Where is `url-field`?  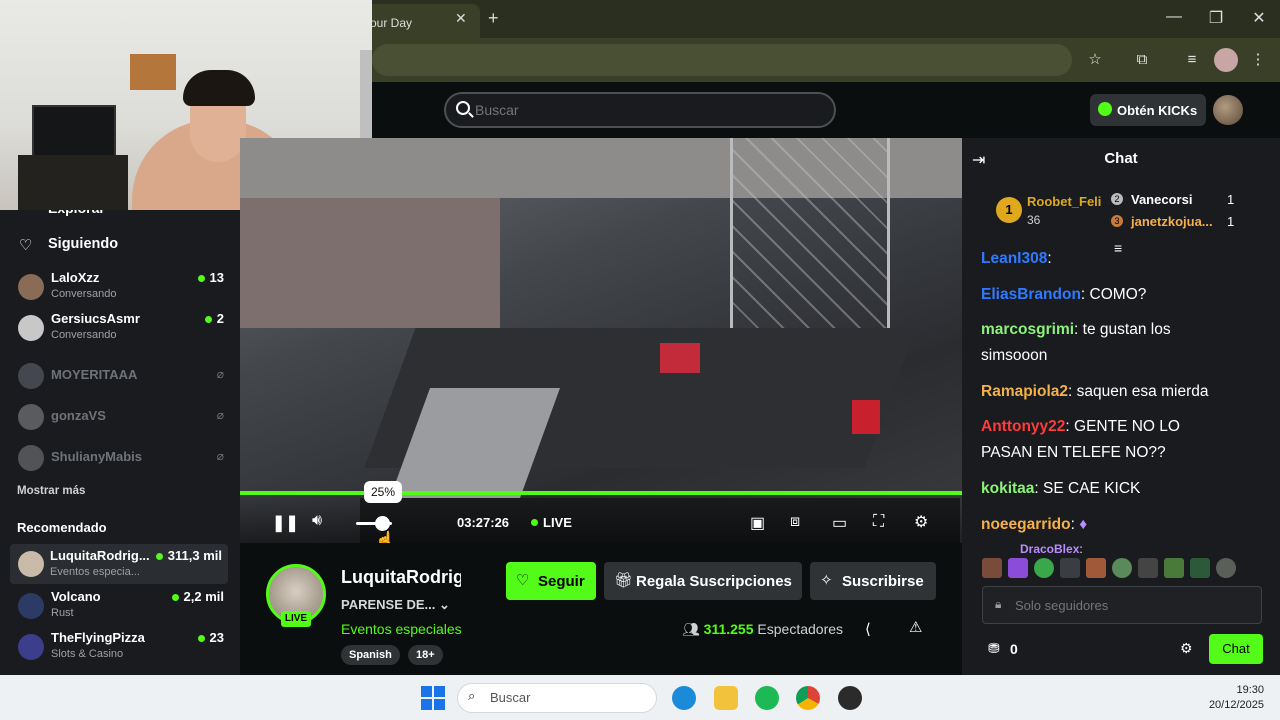 url-field is located at coordinates (722, 60).